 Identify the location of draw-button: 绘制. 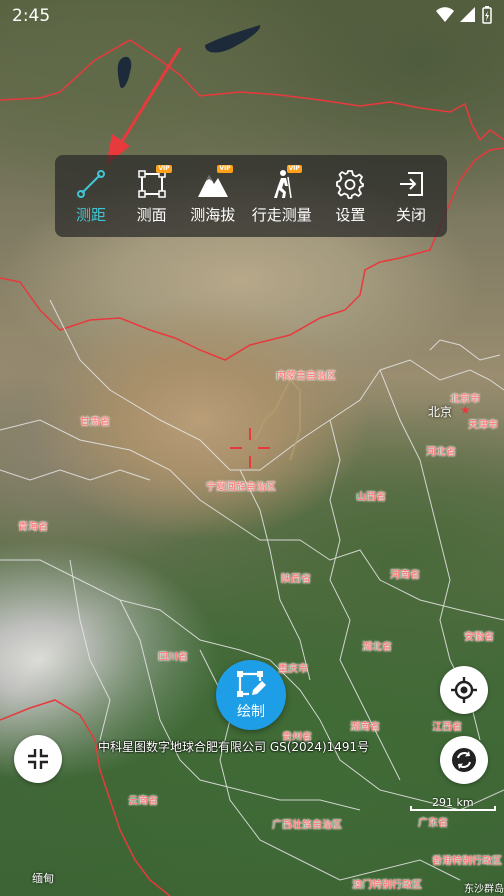
(251, 695).